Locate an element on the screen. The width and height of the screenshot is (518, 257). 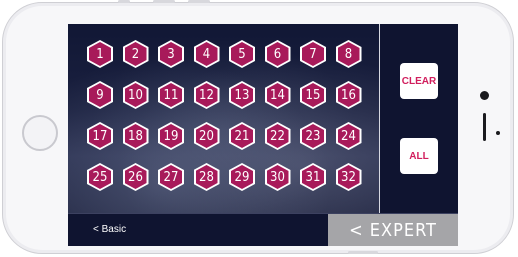
action-panel: CLEAR ALL is located at coordinates (419, 118).